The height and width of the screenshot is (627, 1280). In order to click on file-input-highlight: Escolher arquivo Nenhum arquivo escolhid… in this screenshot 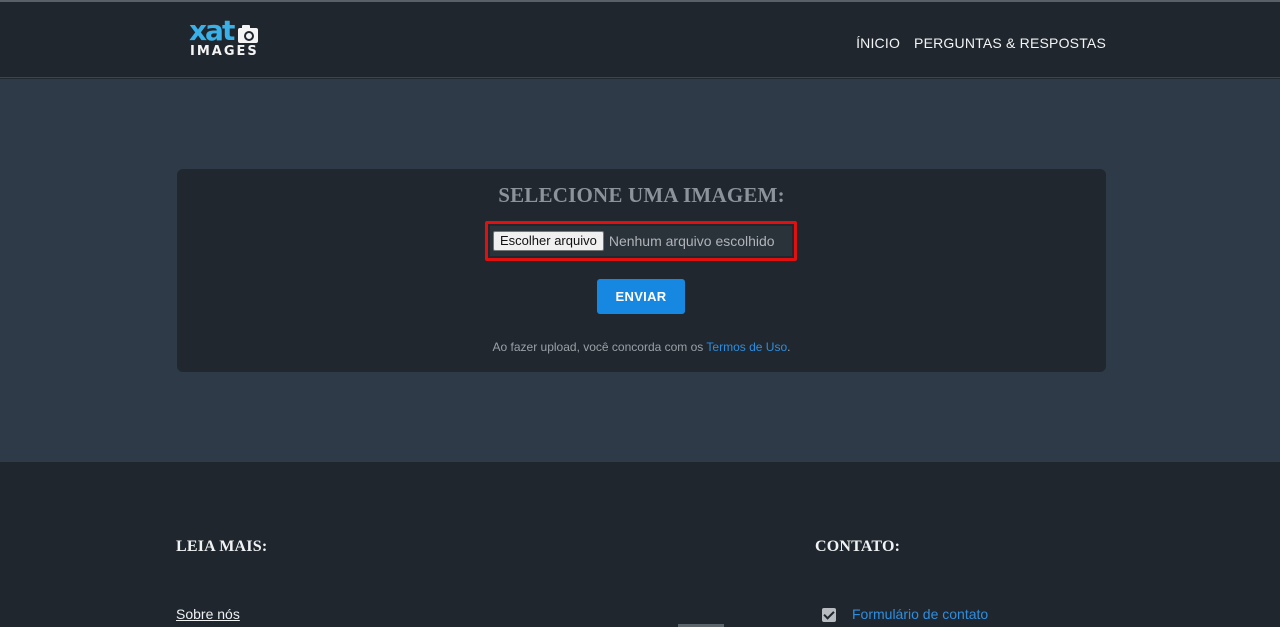, I will do `click(641, 241)`.